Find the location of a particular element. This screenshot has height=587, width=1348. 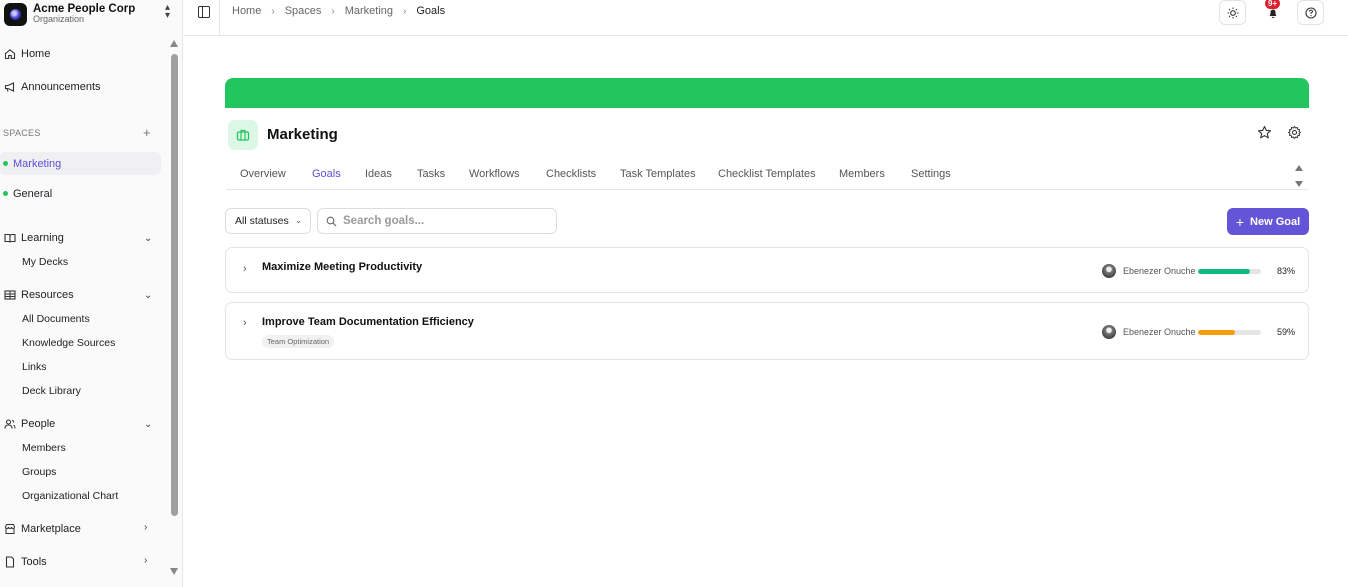

sidebar-item-announcements: Announcements is located at coordinates (52, 87).